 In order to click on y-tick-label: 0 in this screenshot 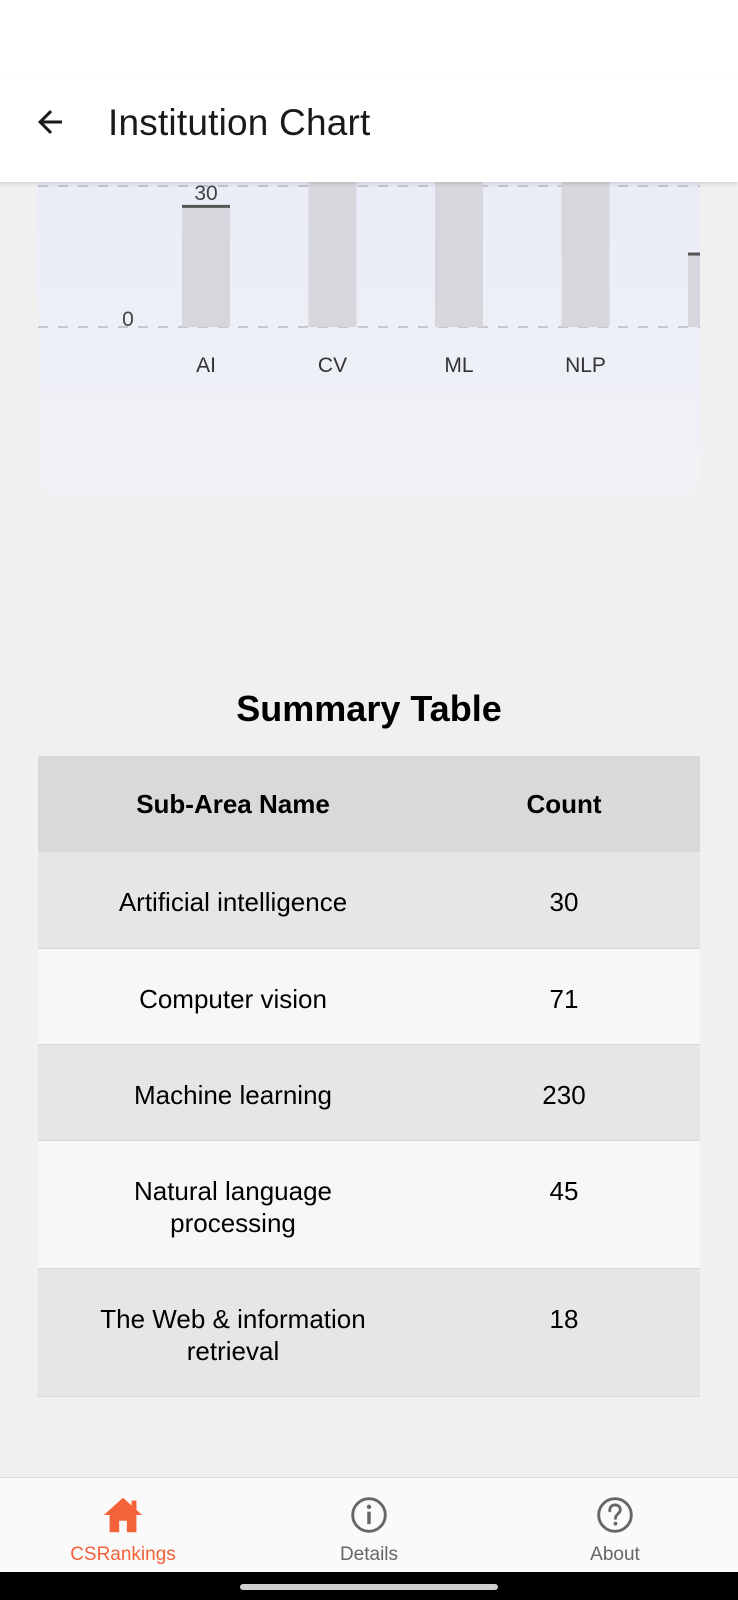, I will do `click(128, 319)`.